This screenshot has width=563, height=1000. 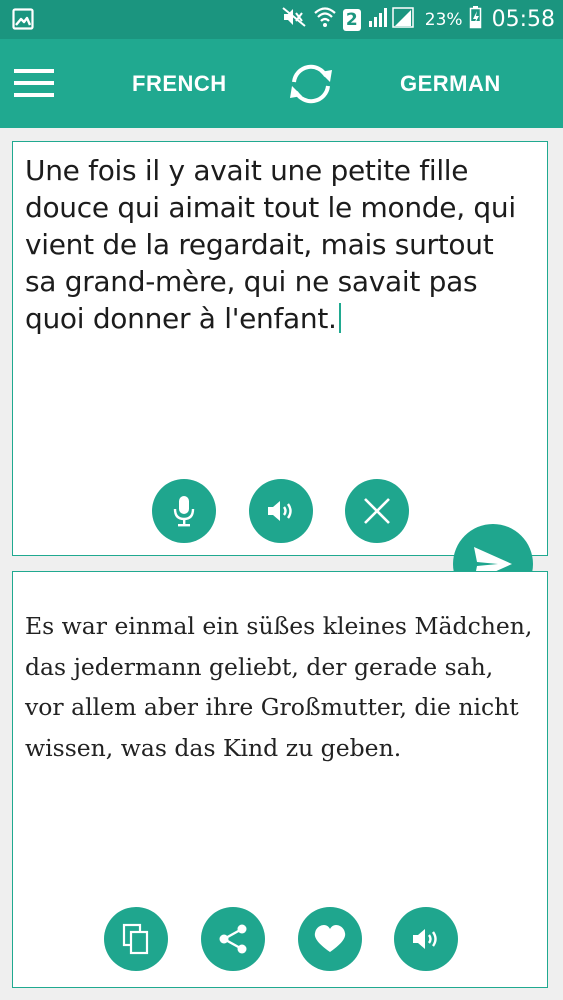 I want to click on share-button, so click(x=233, y=939).